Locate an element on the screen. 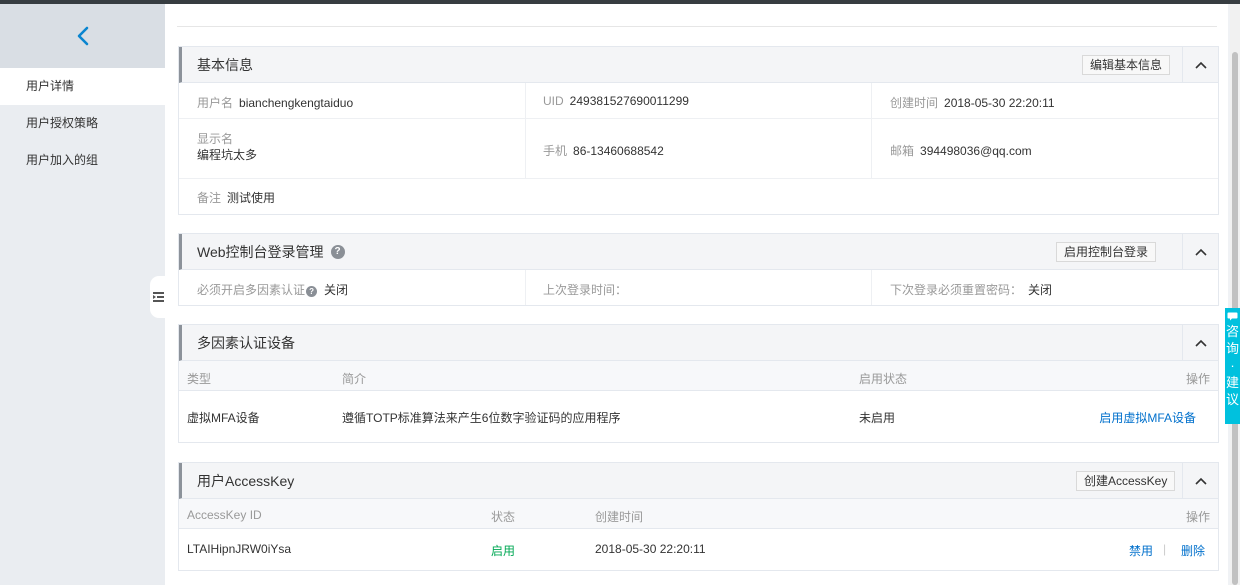 The width and height of the screenshot is (1240, 585). panel-title: 用户AccessKey is located at coordinates (246, 480).